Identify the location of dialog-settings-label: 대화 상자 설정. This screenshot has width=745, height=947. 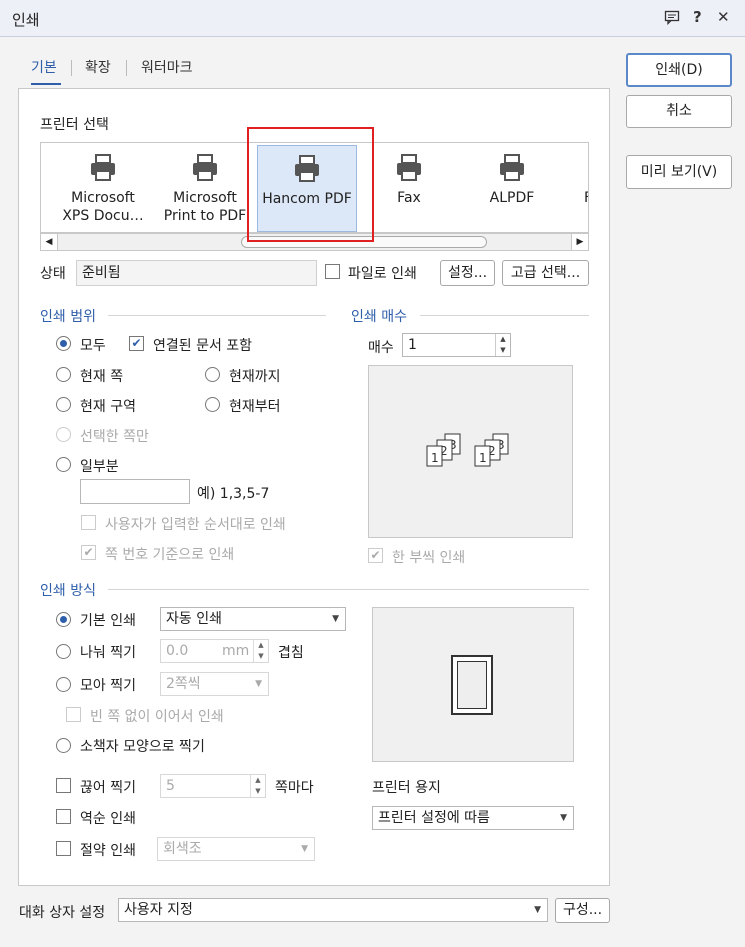
(62, 913).